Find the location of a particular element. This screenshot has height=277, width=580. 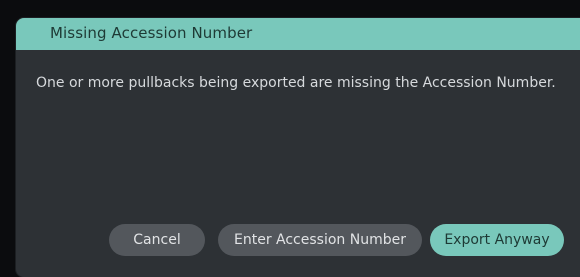

export-anyway-button: Export Anyway is located at coordinates (497, 240).